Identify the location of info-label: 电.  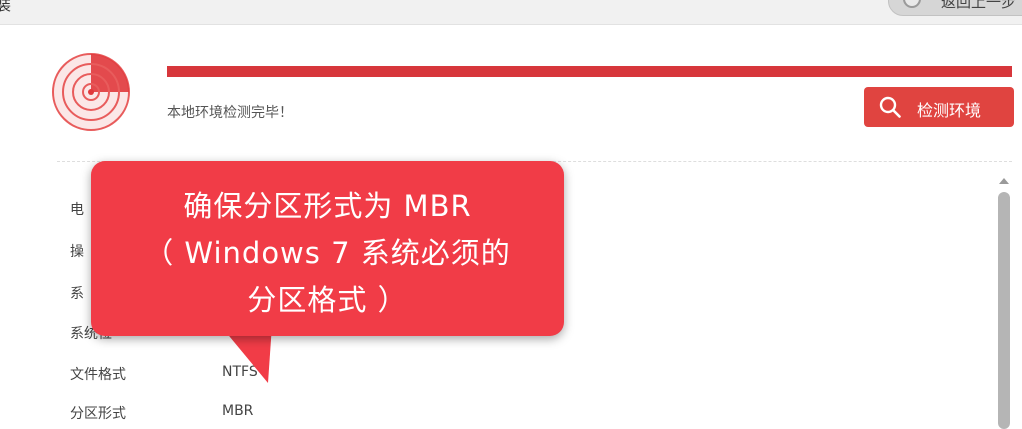
(77, 210).